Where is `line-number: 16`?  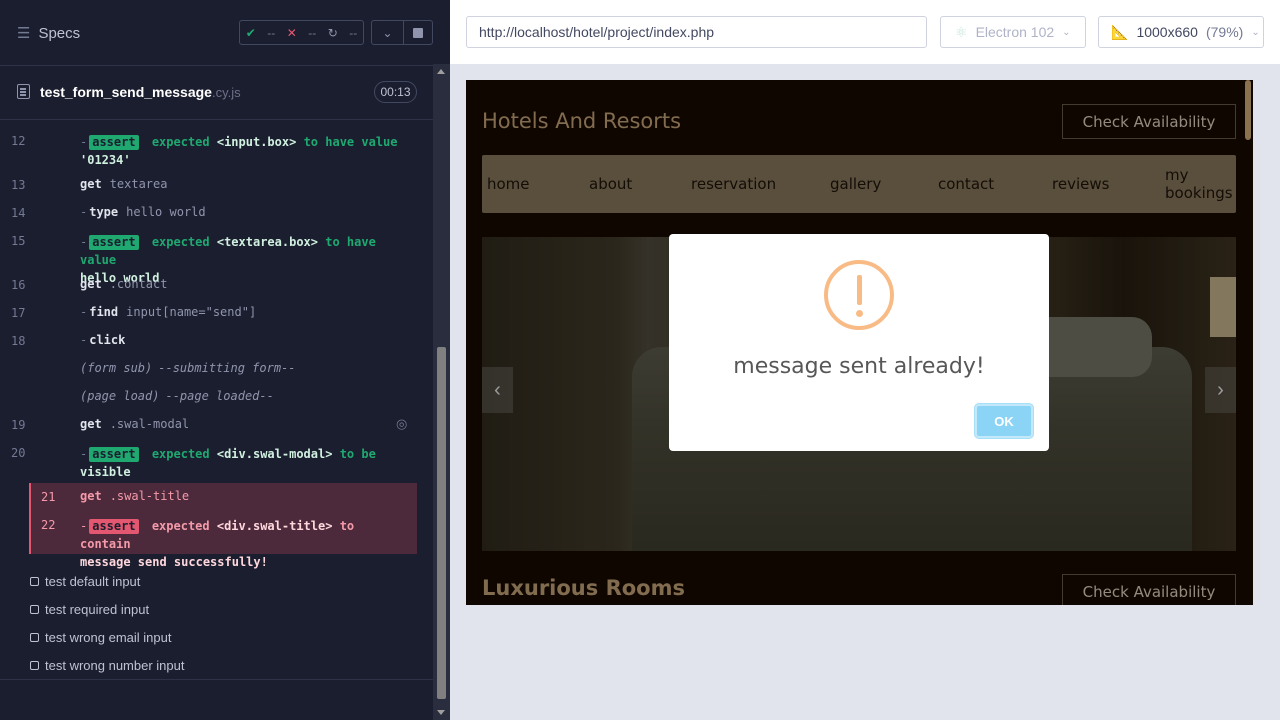
line-number: 16 is located at coordinates (18, 285).